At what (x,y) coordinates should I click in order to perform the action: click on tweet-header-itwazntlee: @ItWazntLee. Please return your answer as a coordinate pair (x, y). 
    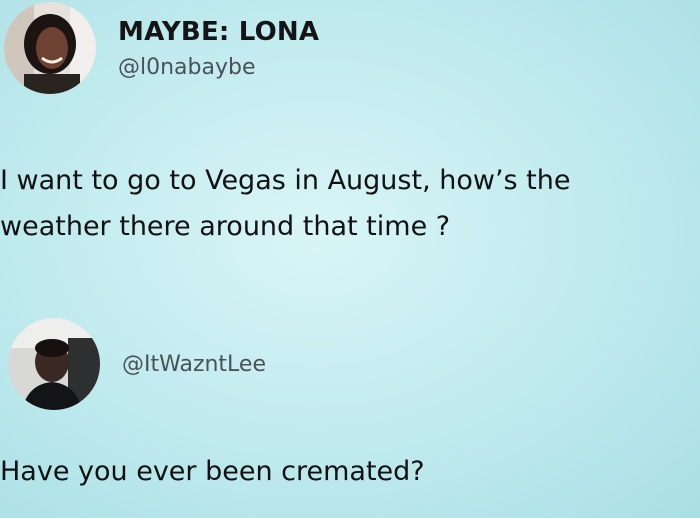
    Looking at the image, I should click on (137, 364).